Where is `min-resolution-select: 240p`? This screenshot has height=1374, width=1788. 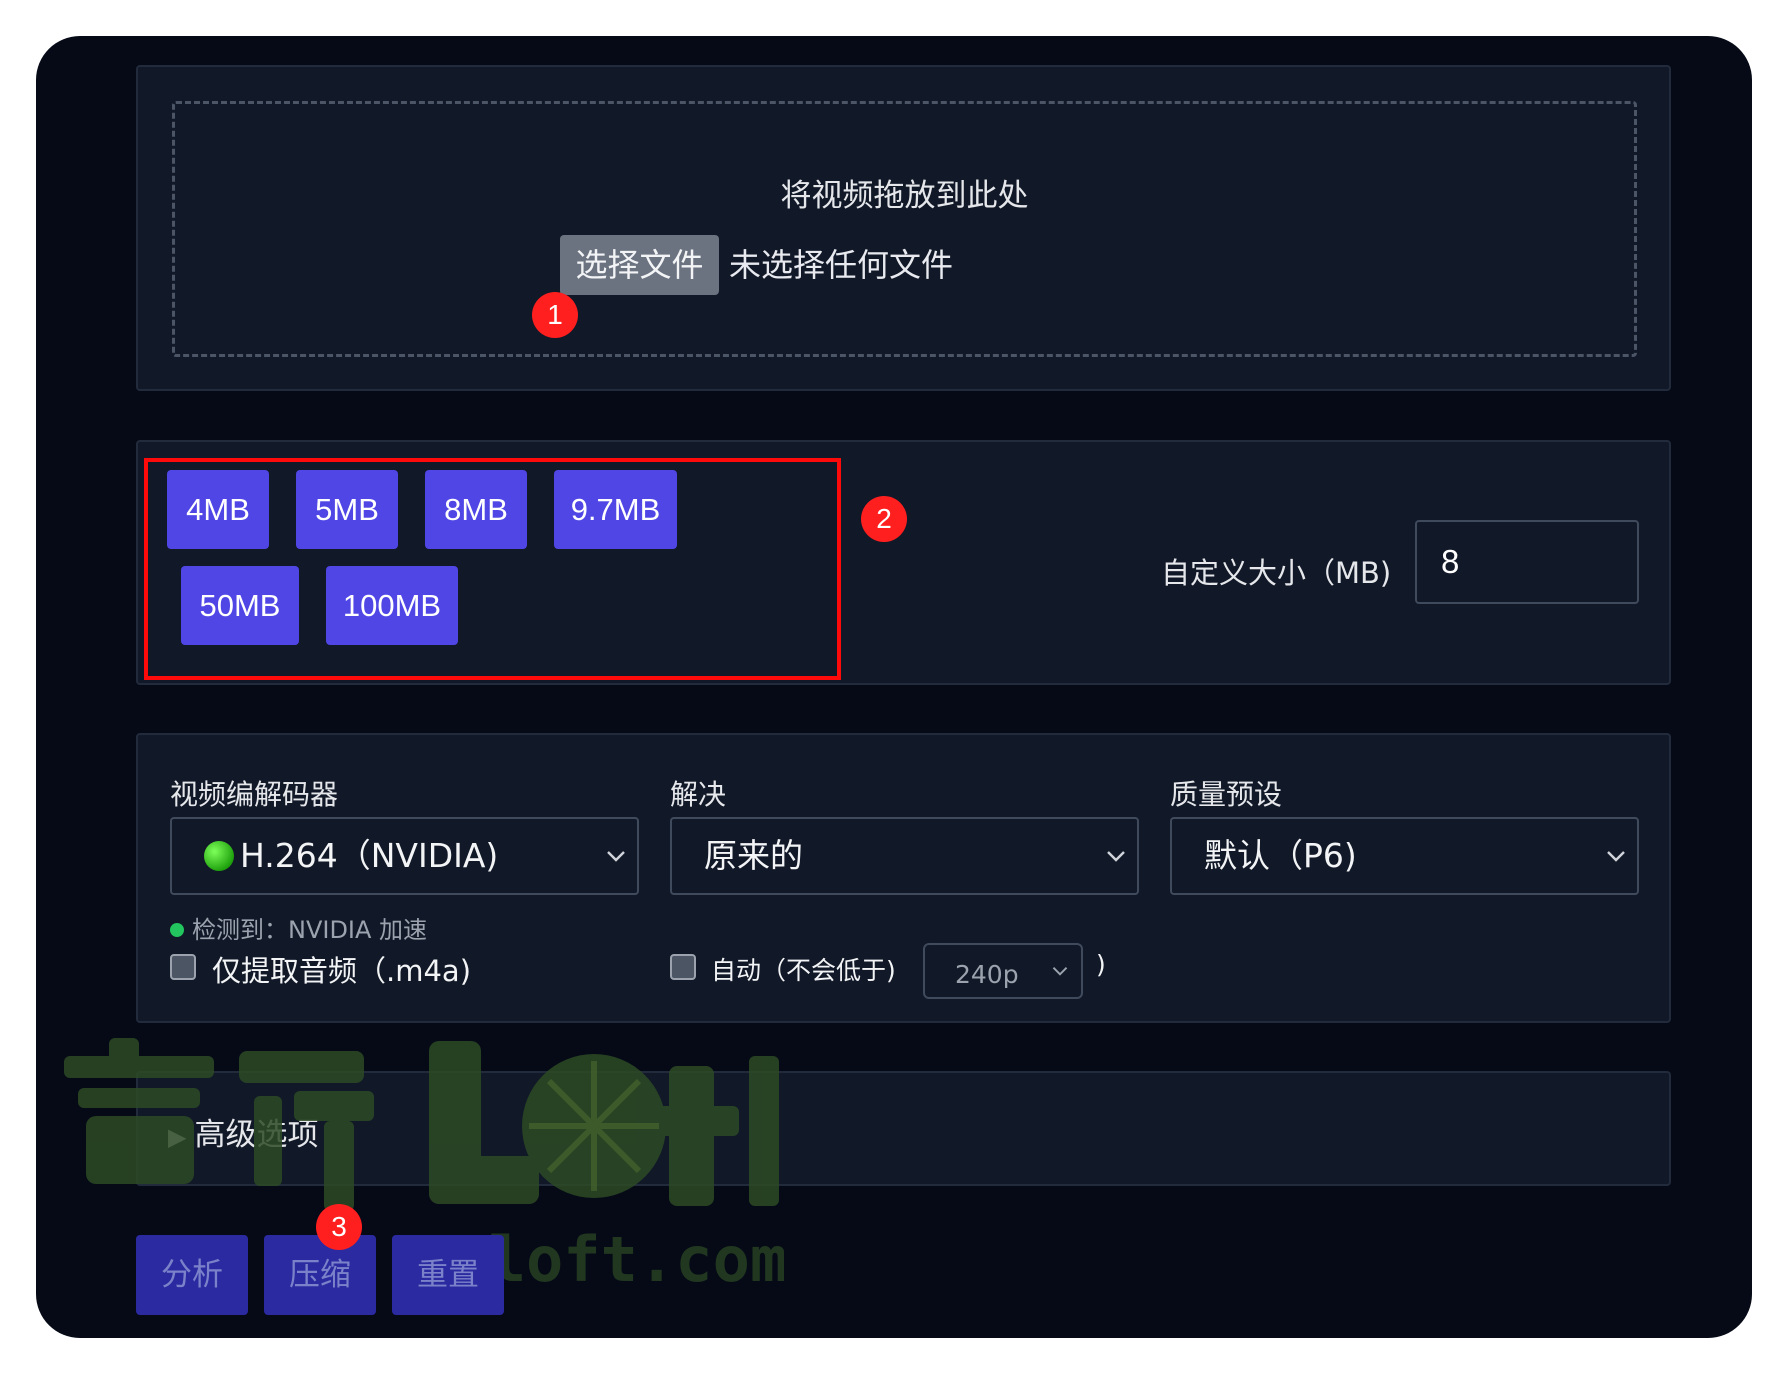 min-resolution-select: 240p is located at coordinates (1003, 971).